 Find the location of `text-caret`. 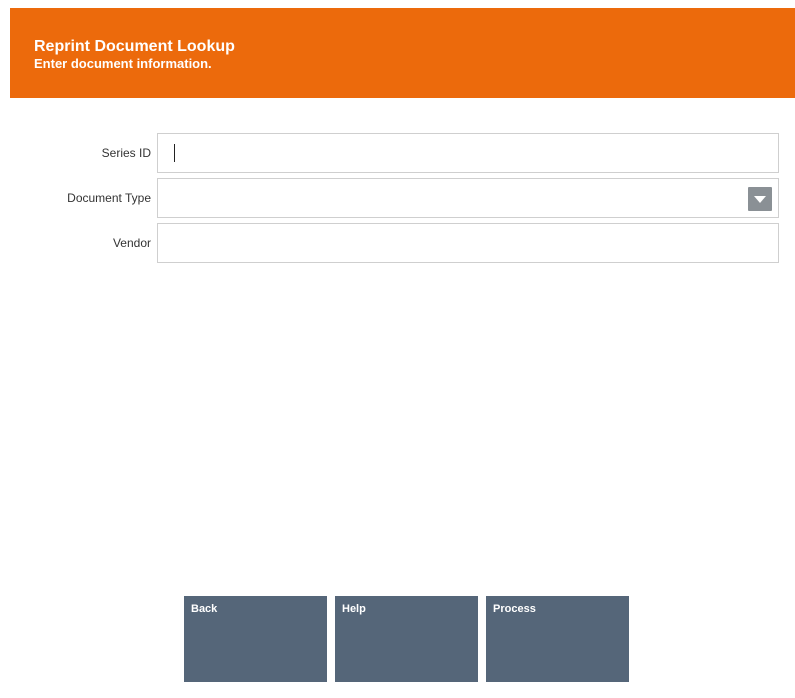

text-caret is located at coordinates (174, 153).